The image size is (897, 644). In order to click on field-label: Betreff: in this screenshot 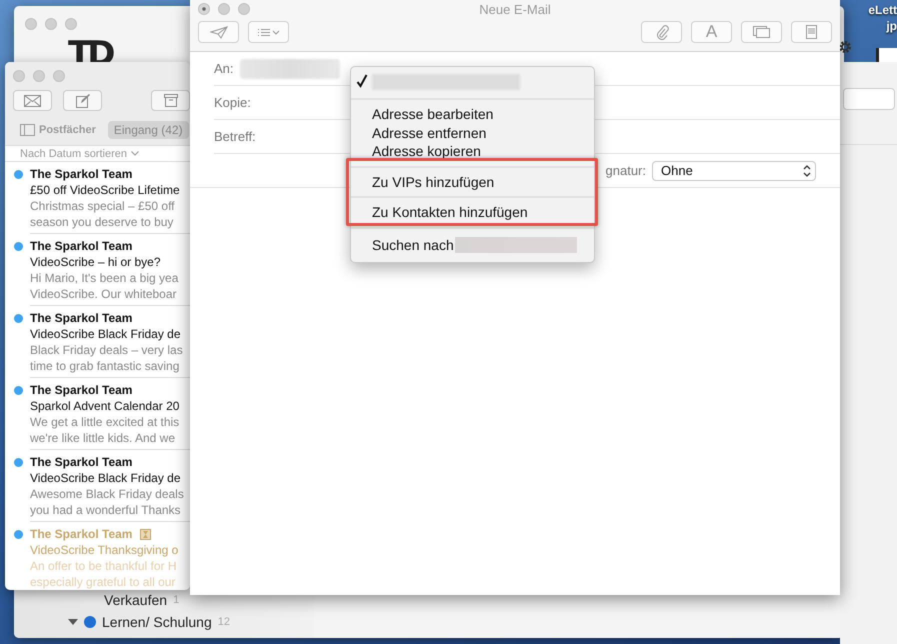, I will do `click(235, 136)`.